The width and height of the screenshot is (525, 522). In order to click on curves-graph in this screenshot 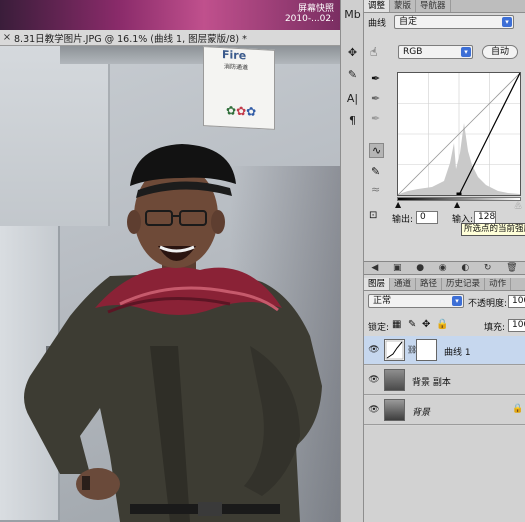, I will do `click(459, 135)`.